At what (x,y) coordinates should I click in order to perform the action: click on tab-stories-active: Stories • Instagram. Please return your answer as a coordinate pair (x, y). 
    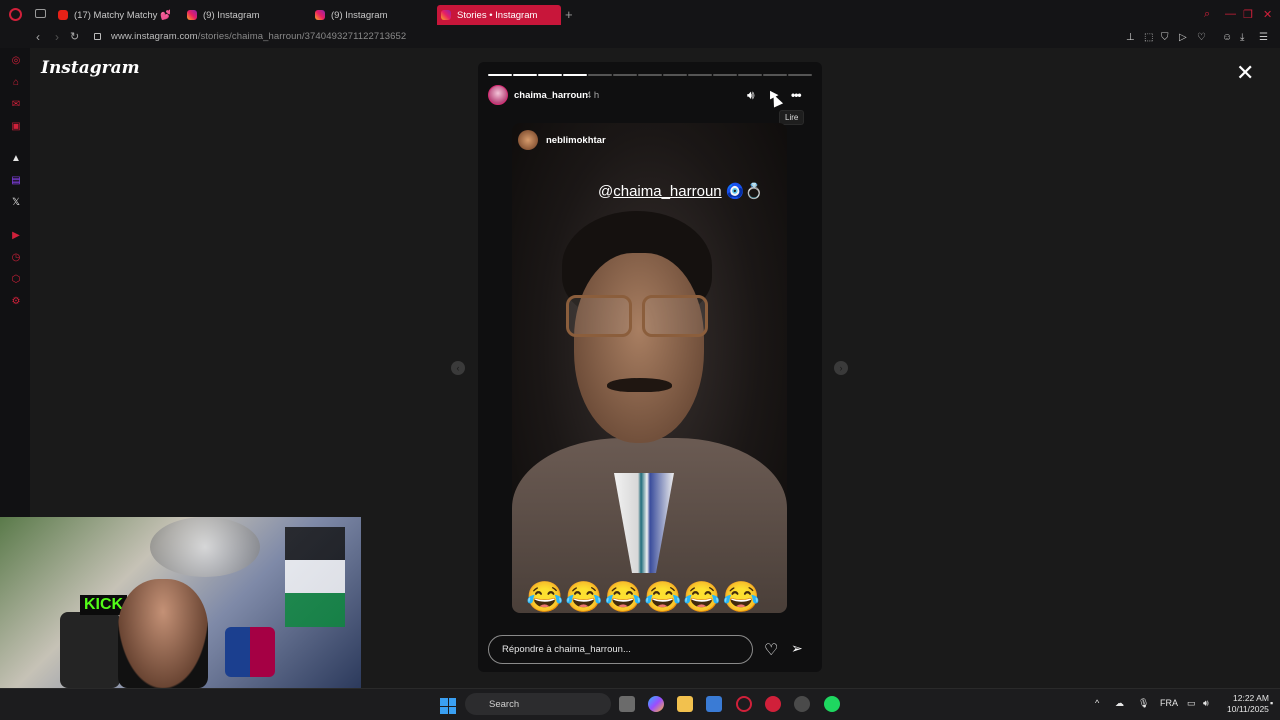
    Looking at the image, I should click on (499, 15).